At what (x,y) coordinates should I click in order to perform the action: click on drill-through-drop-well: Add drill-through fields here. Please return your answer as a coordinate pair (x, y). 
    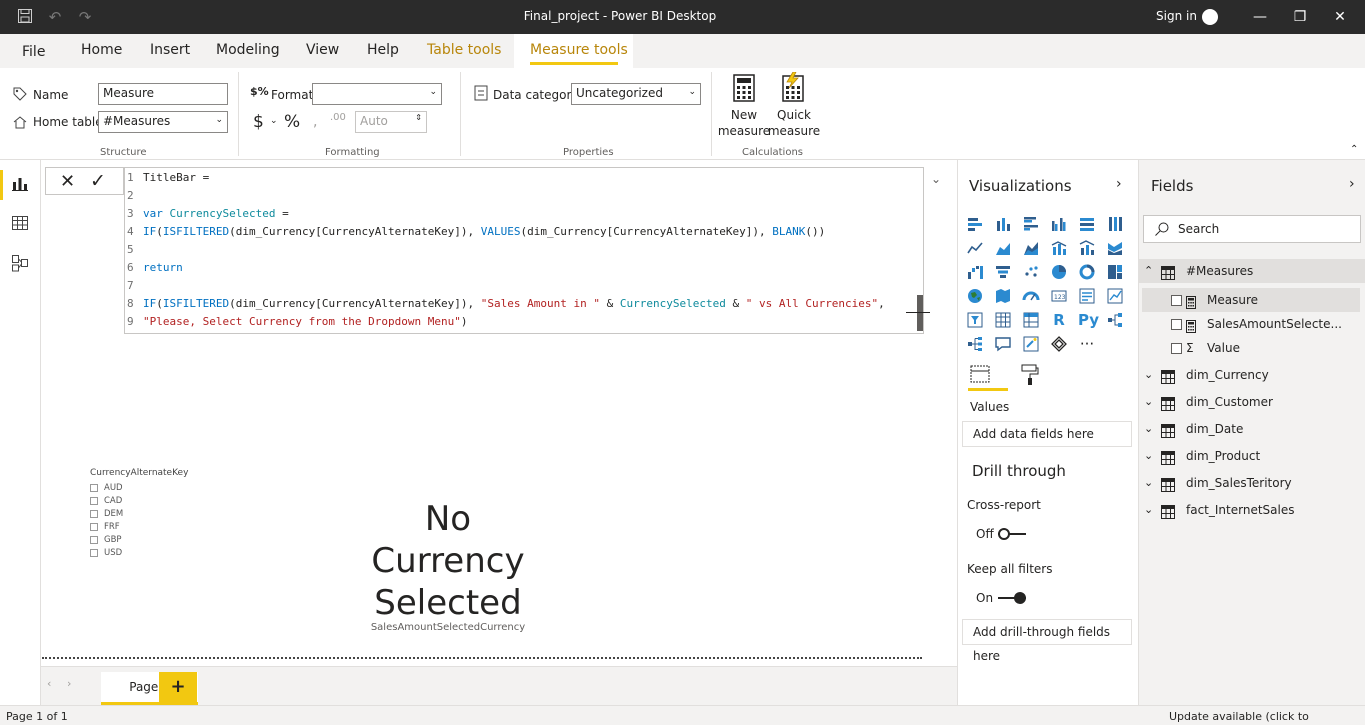
    Looking at the image, I should click on (1047, 641).